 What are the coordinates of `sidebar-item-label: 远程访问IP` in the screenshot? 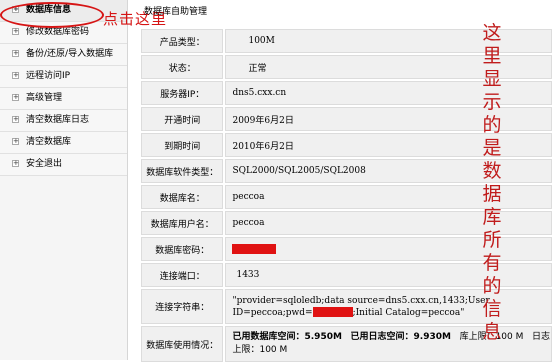 It's located at (48, 76).